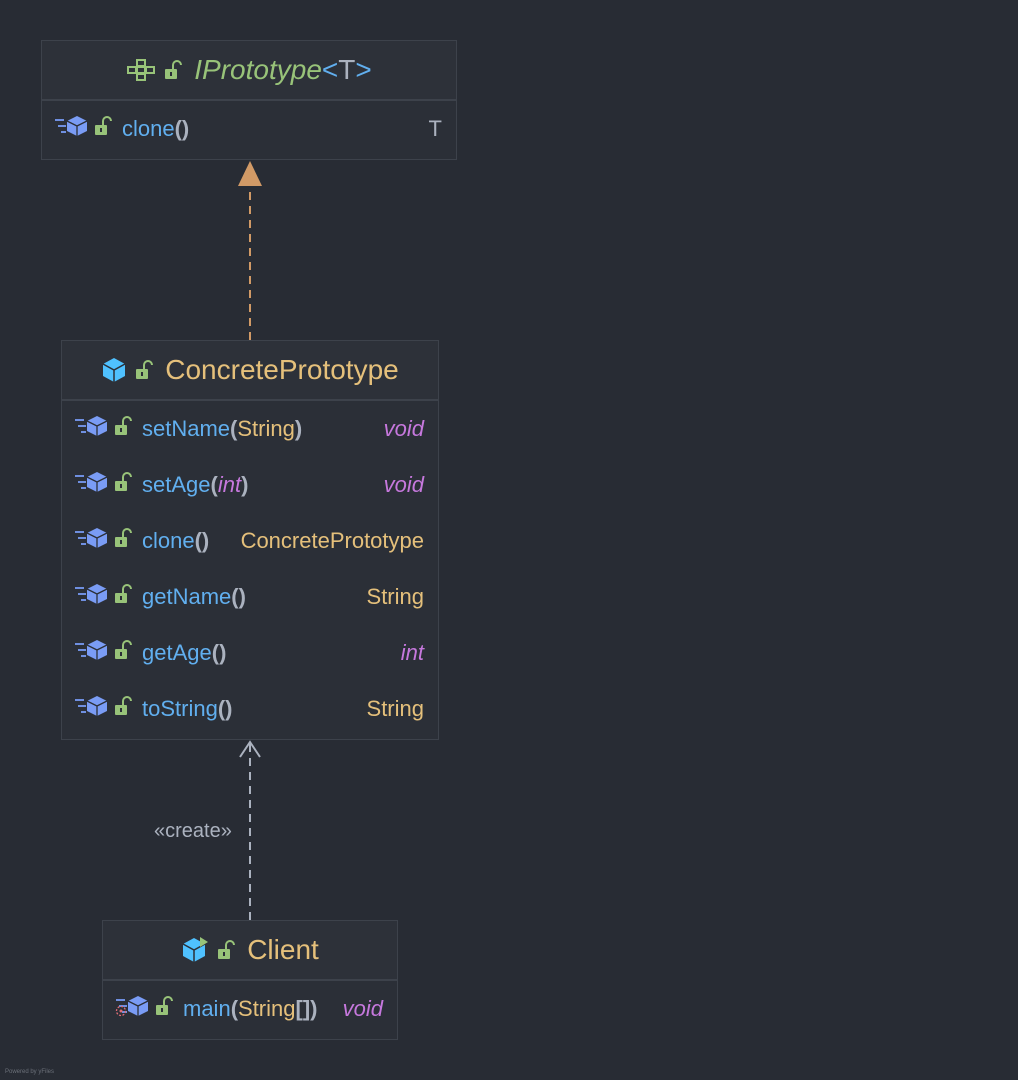  What do you see at coordinates (254, 709) in the screenshot?
I see `method-signature: toString()` at bounding box center [254, 709].